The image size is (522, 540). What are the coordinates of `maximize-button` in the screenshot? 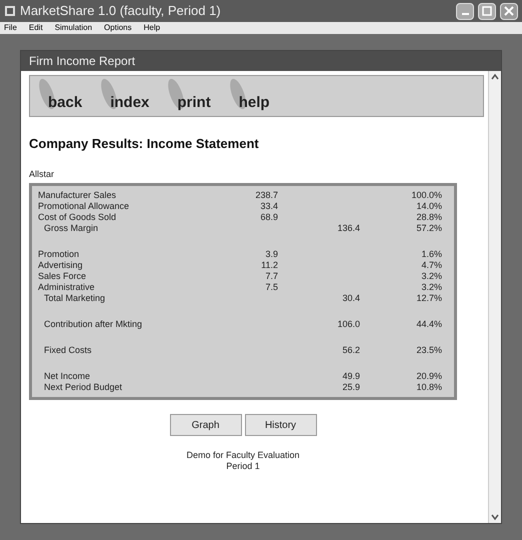 It's located at (487, 11).